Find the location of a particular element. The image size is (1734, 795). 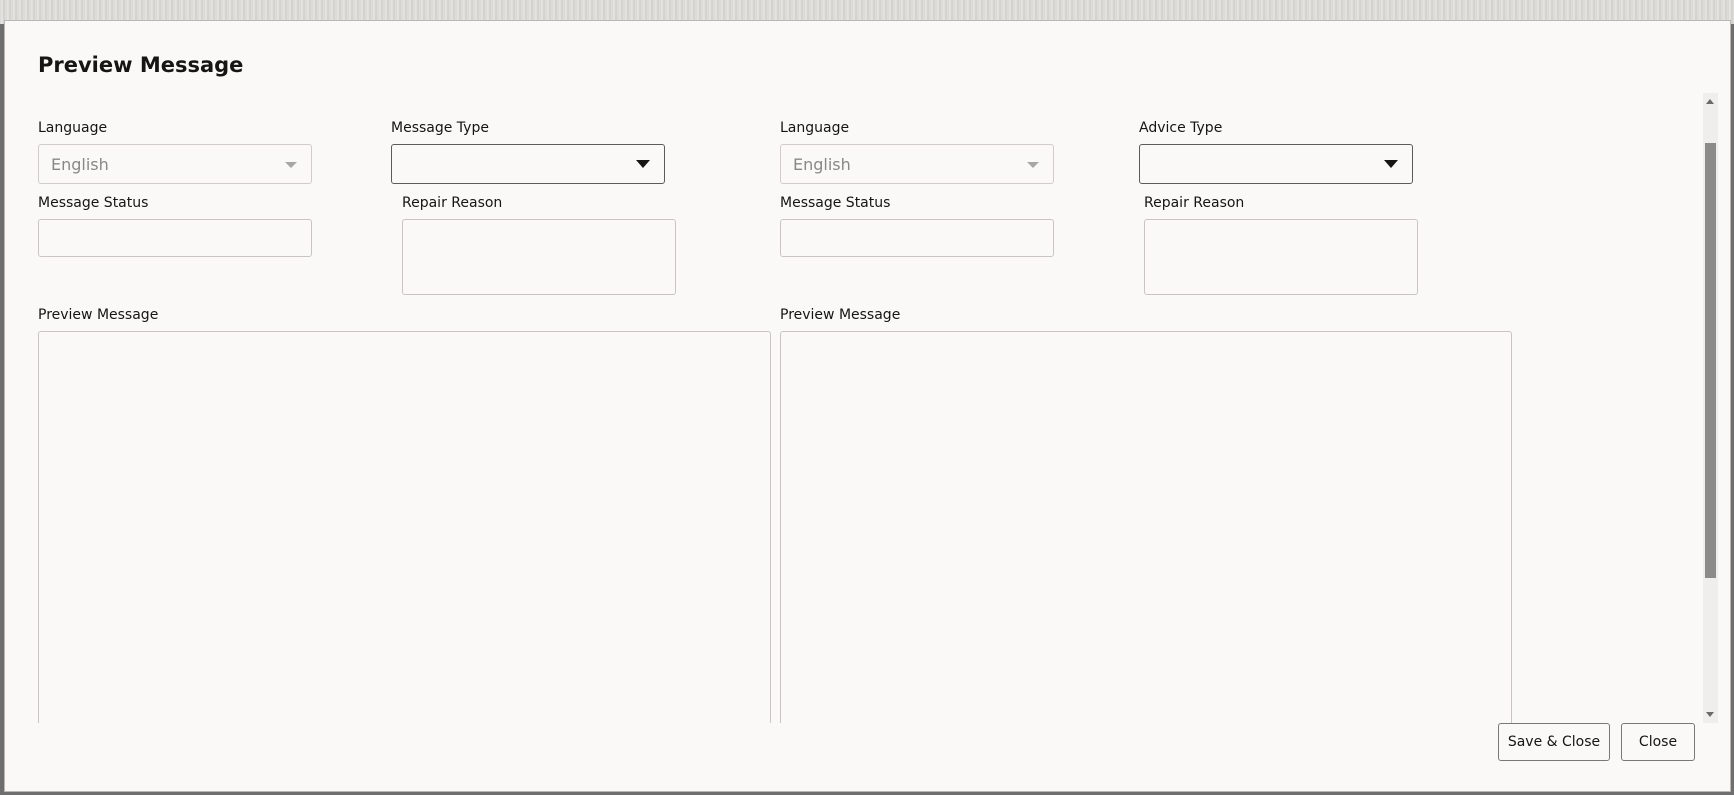

right-language-select: English is located at coordinates (917, 164).